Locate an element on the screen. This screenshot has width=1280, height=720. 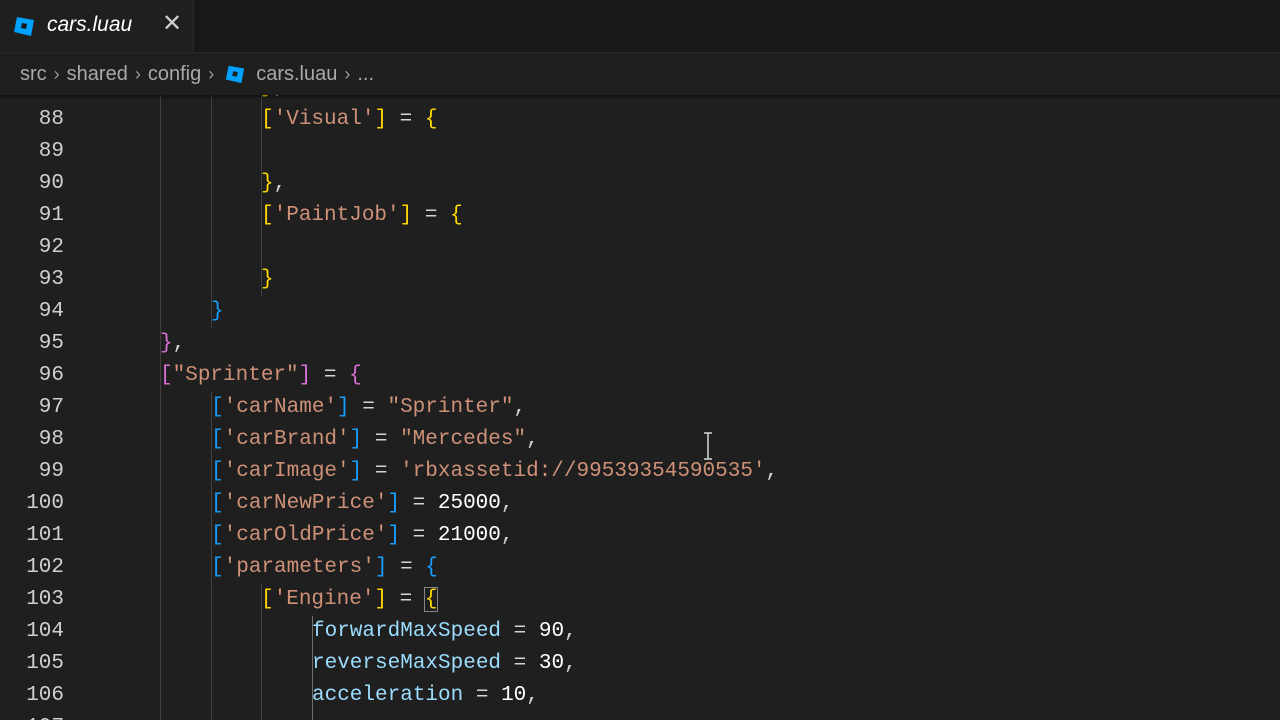
code-text: ['Engine'] = { is located at coordinates (350, 599).